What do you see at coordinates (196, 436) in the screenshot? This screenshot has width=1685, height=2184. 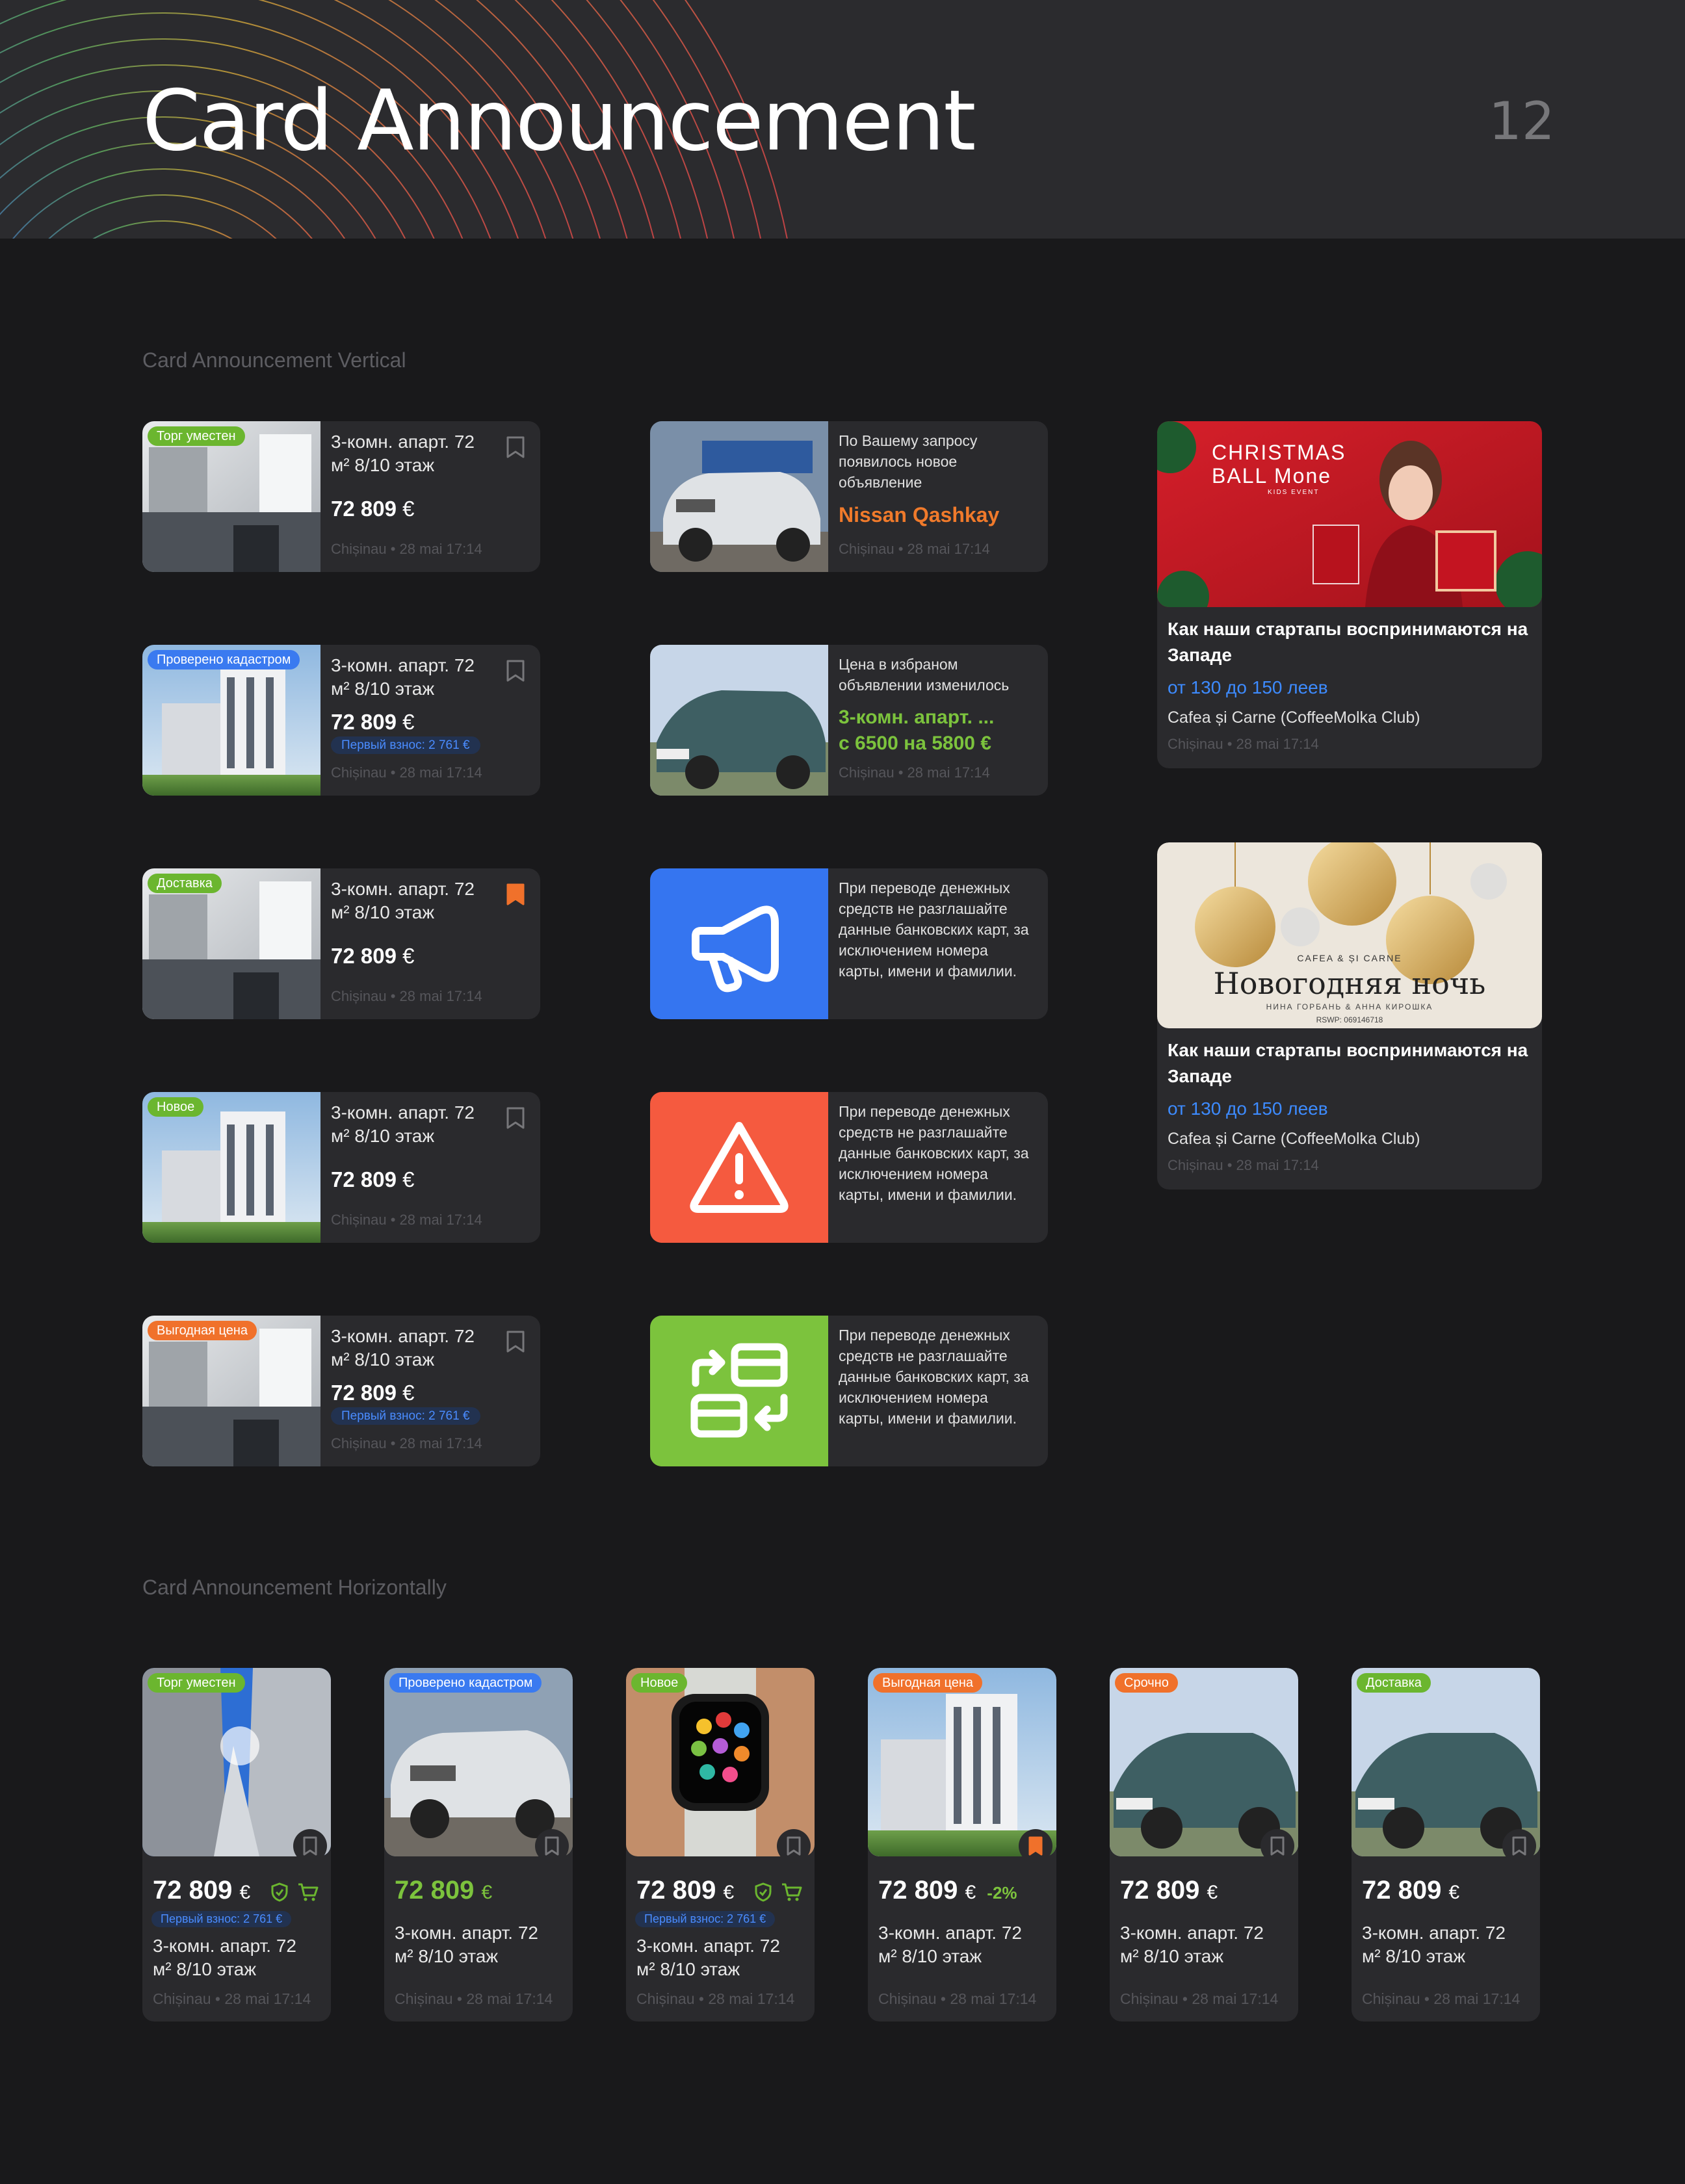 I see `badge: Торг уместен` at bounding box center [196, 436].